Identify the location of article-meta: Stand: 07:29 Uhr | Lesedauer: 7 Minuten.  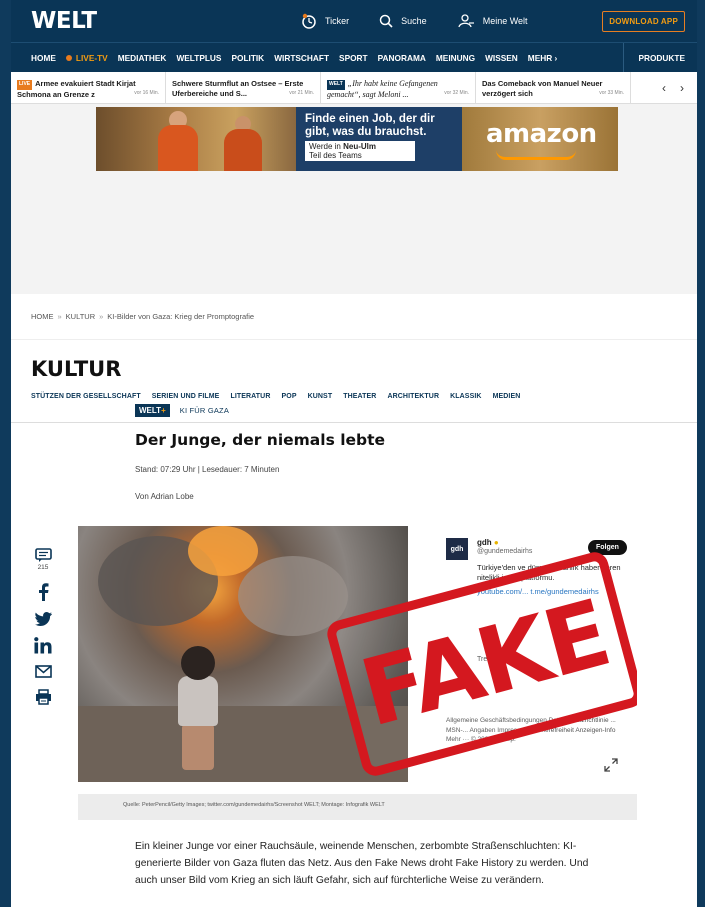
(207, 469).